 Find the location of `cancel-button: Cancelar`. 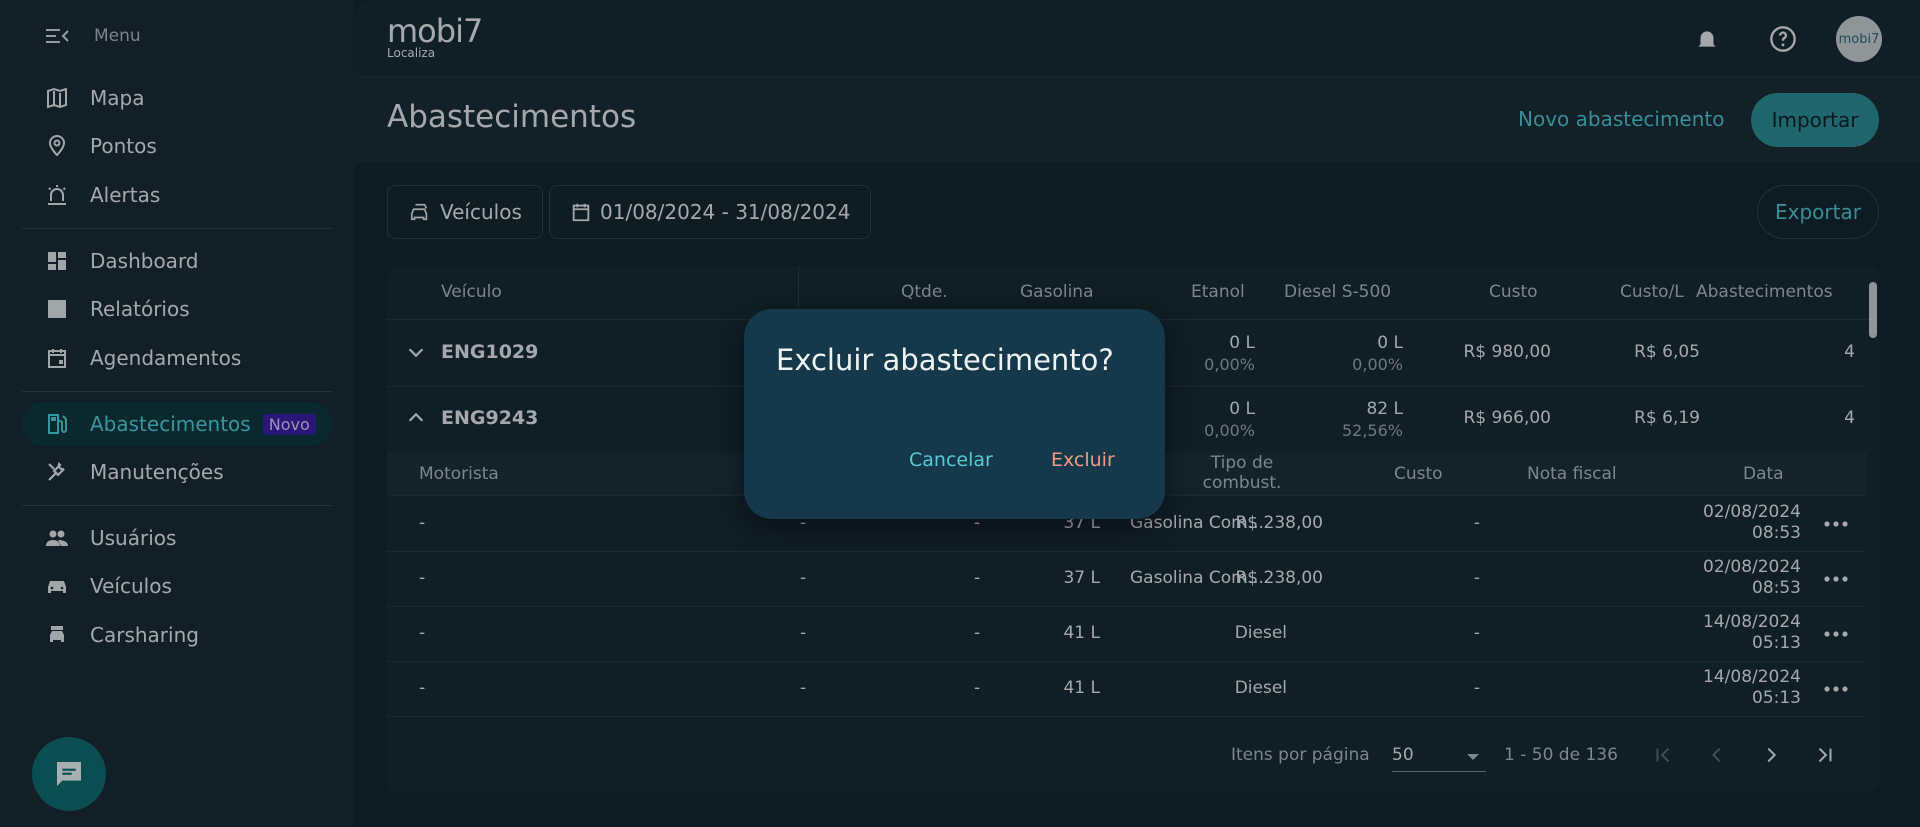

cancel-button: Cancelar is located at coordinates (951, 460).